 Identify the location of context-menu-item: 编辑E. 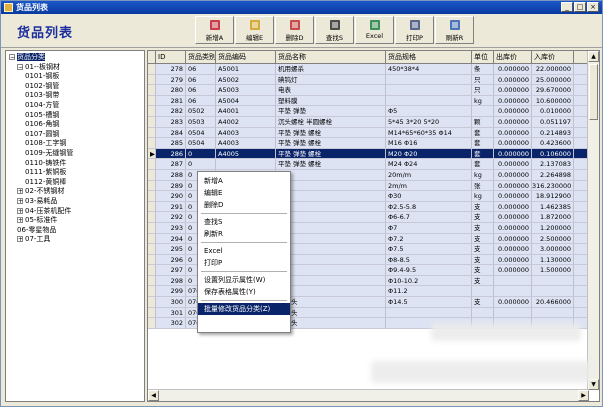
(244, 193).